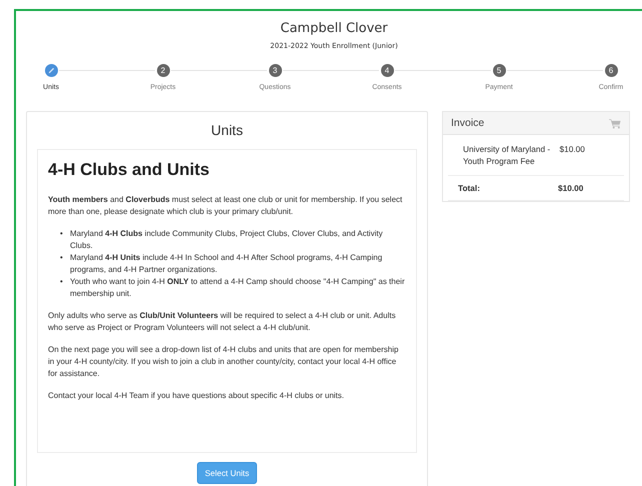  I want to click on bullet-item: Maryland 4-H Clubs include Community Clubs, Project Clubs, Clover Clubs, and Activity Clubs., so click(227, 240).